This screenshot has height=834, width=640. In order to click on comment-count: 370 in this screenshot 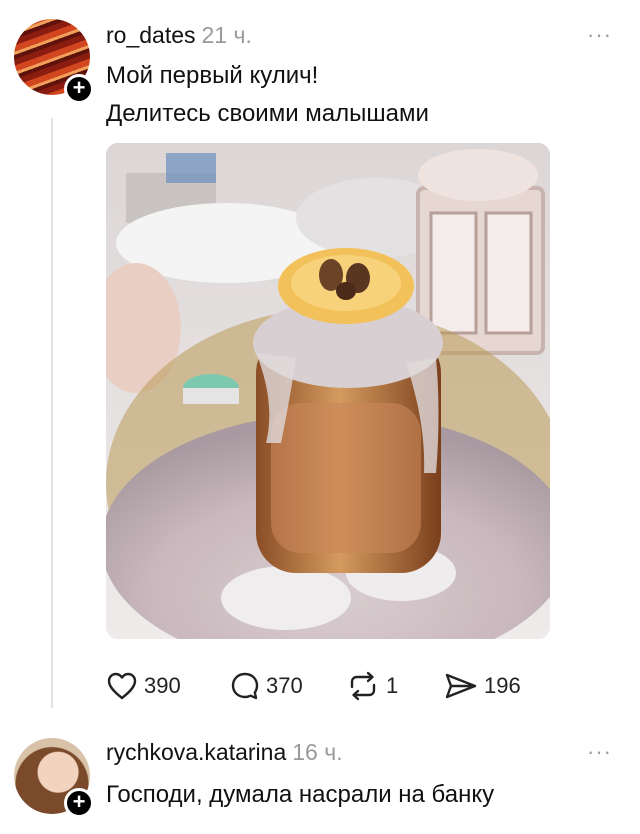, I will do `click(284, 685)`.